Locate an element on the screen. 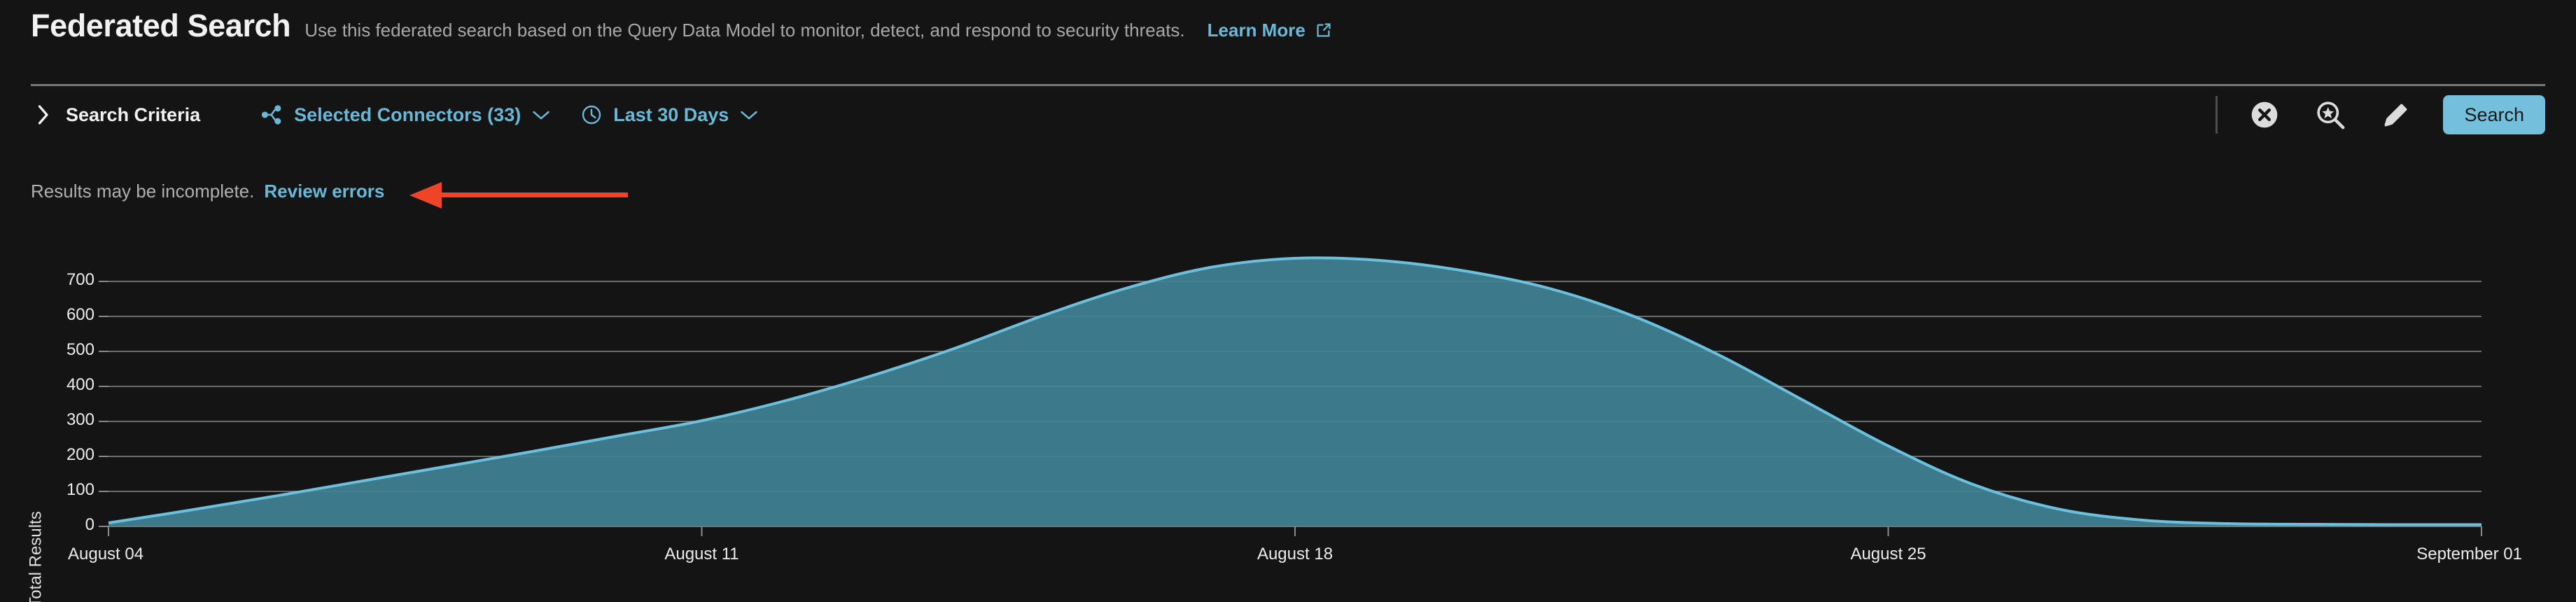  y-tick-label: 600 is located at coordinates (80, 314).